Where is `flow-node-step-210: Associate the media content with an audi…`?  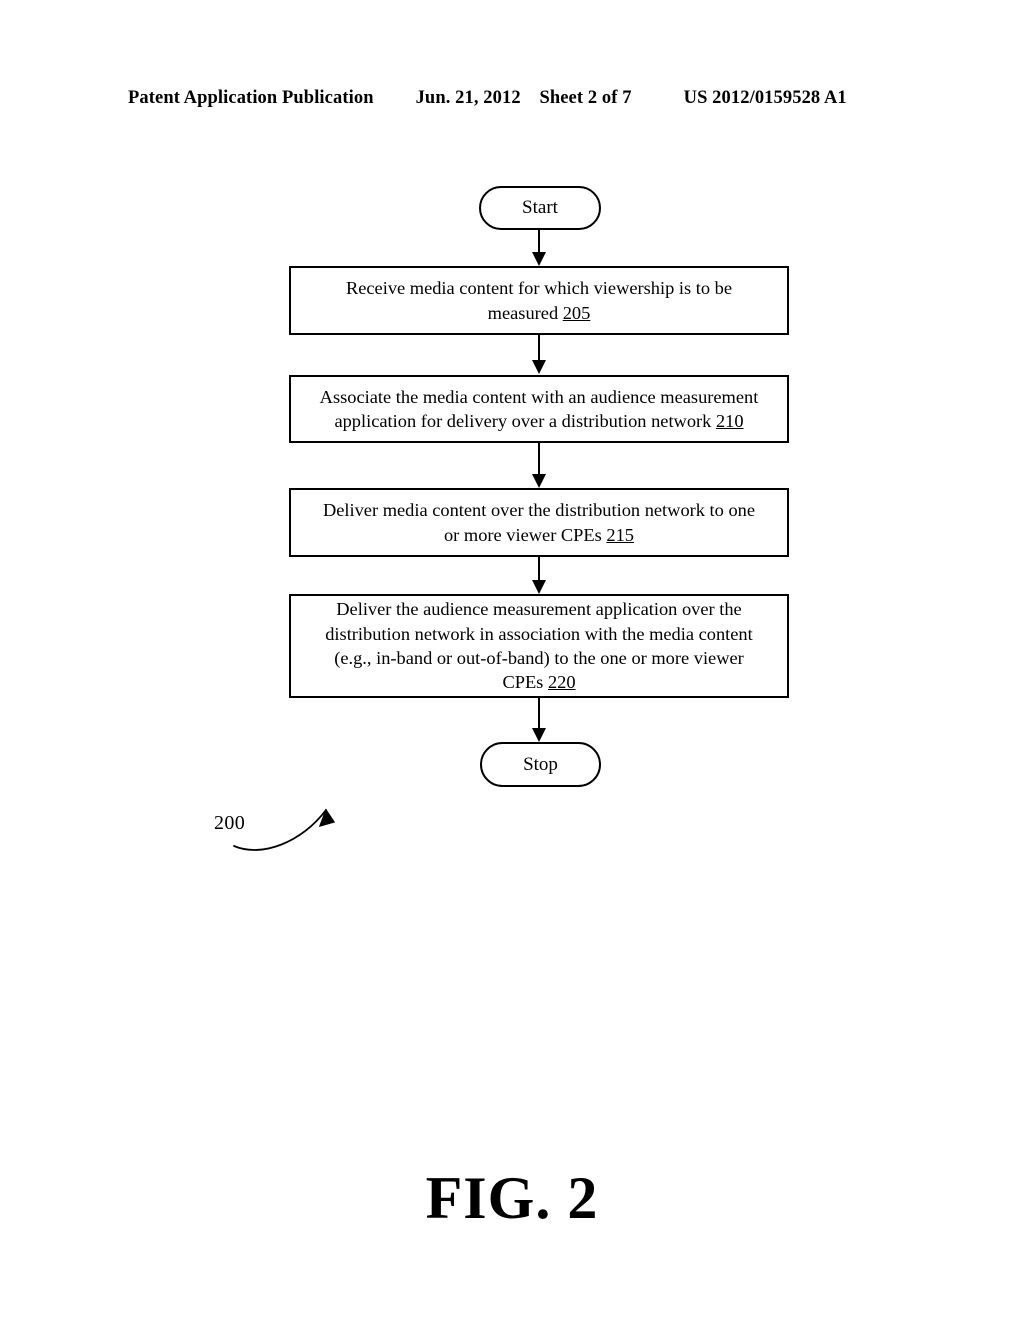 flow-node-step-210: Associate the media content with an audi… is located at coordinates (539, 409).